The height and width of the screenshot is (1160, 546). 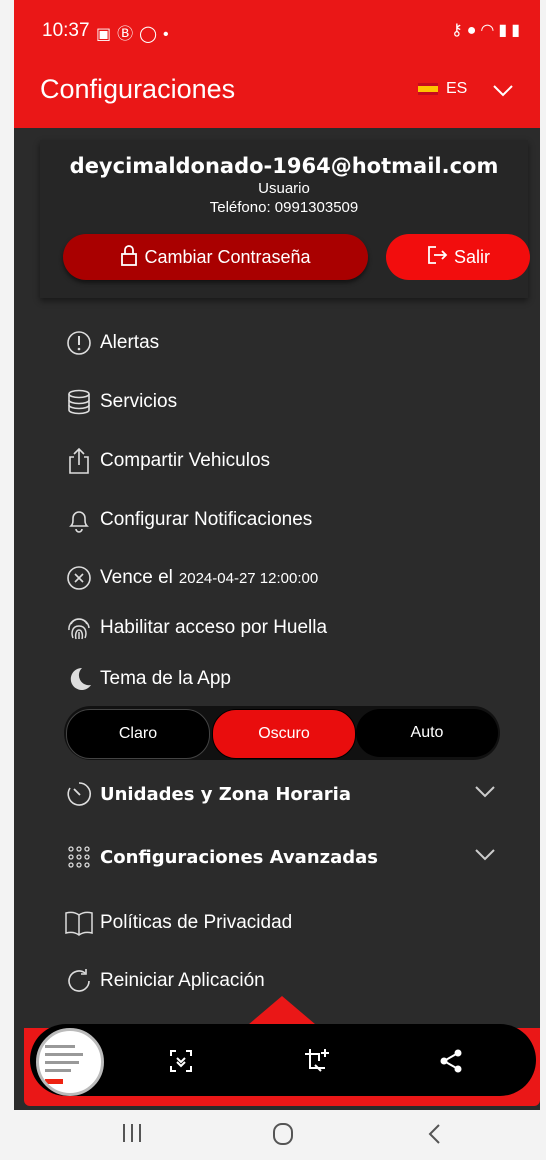 What do you see at coordinates (66, 30) in the screenshot?
I see `status-time: 10:37` at bounding box center [66, 30].